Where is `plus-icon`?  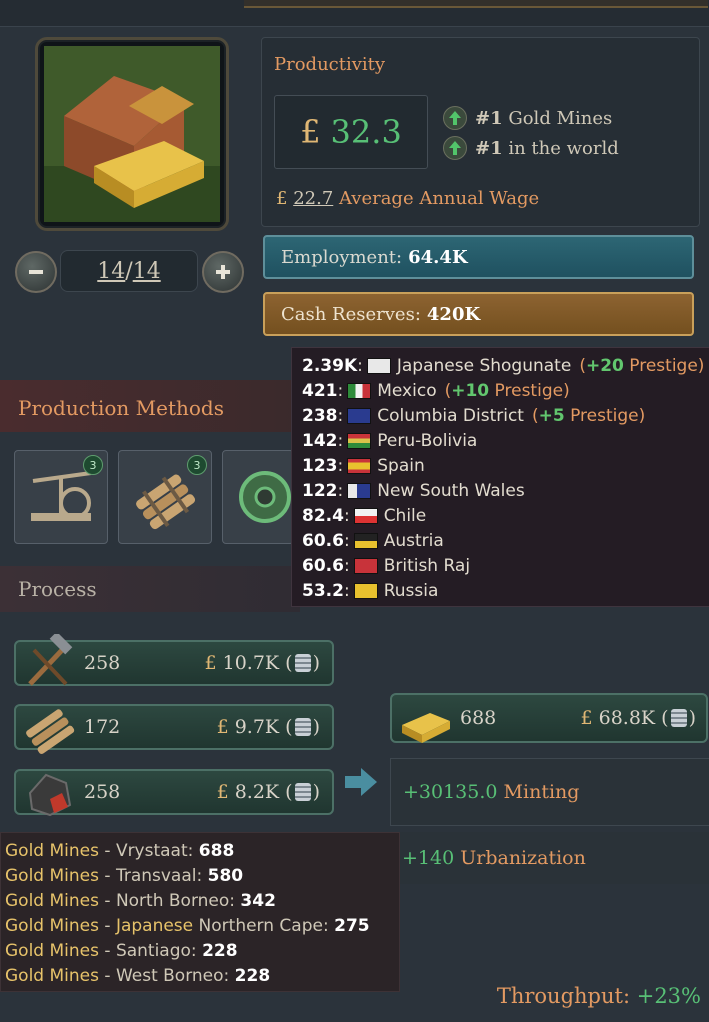 plus-icon is located at coordinates (223, 272).